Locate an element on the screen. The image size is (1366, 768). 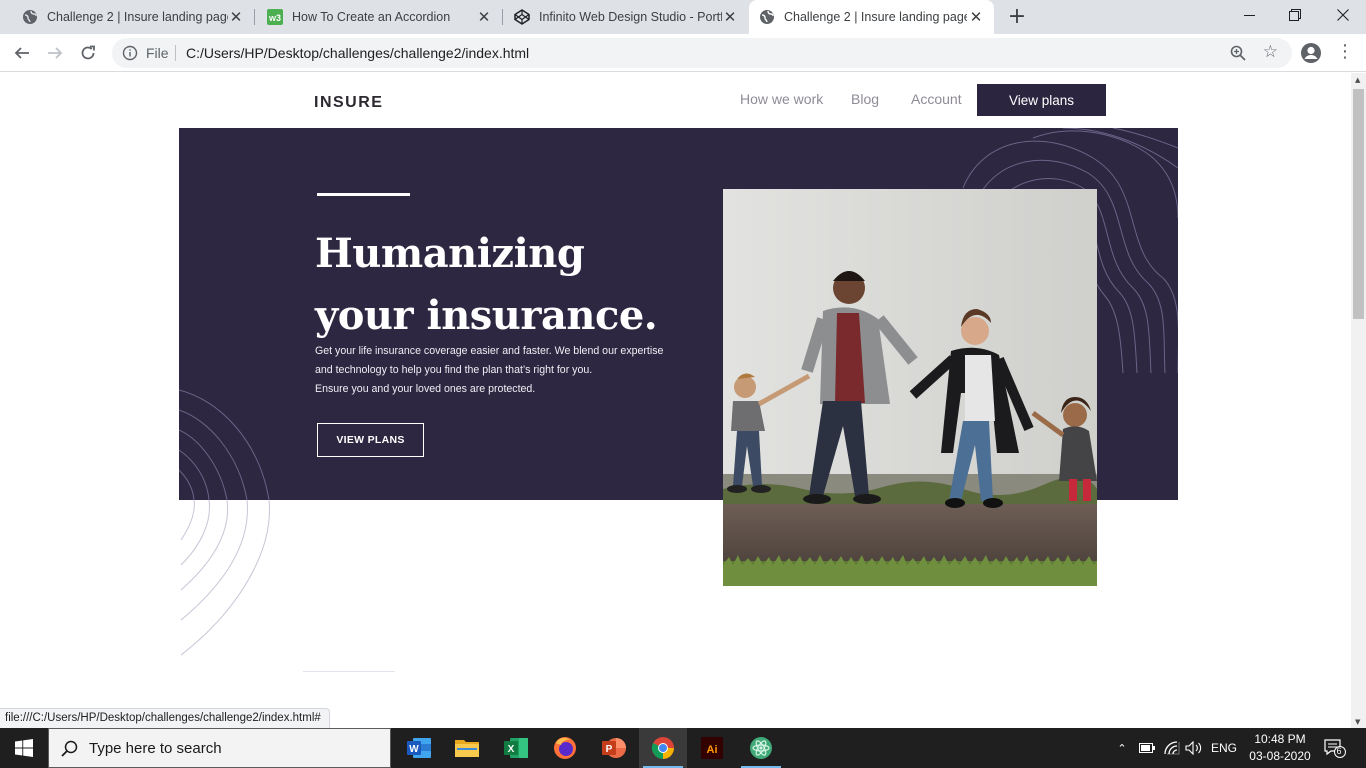
tab-insure-active: Challenge 2 | Insure landing page ✕ is located at coordinates (871, 17).